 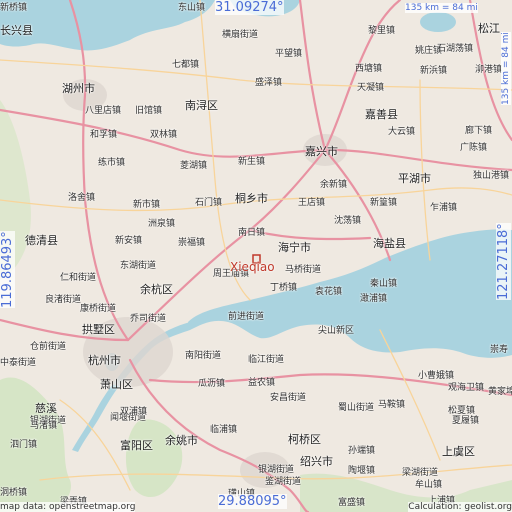 What do you see at coordinates (181, 440) in the screenshot?
I see `place-label: 余姚市` at bounding box center [181, 440].